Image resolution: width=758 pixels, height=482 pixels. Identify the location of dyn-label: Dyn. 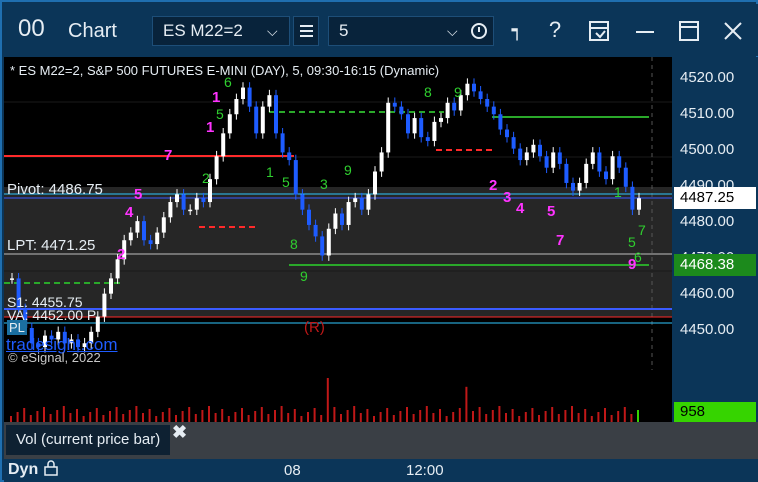
(33, 469).